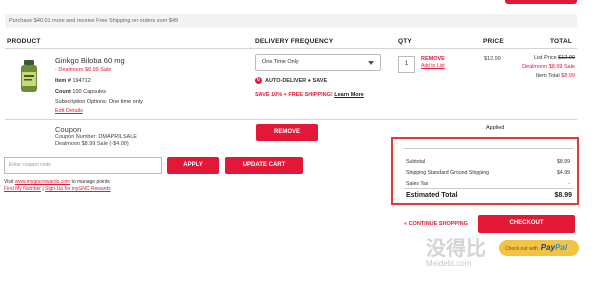 This screenshot has width=610, height=286. Describe the element at coordinates (493, 41) in the screenshot. I see `header-price: PRICE` at that location.